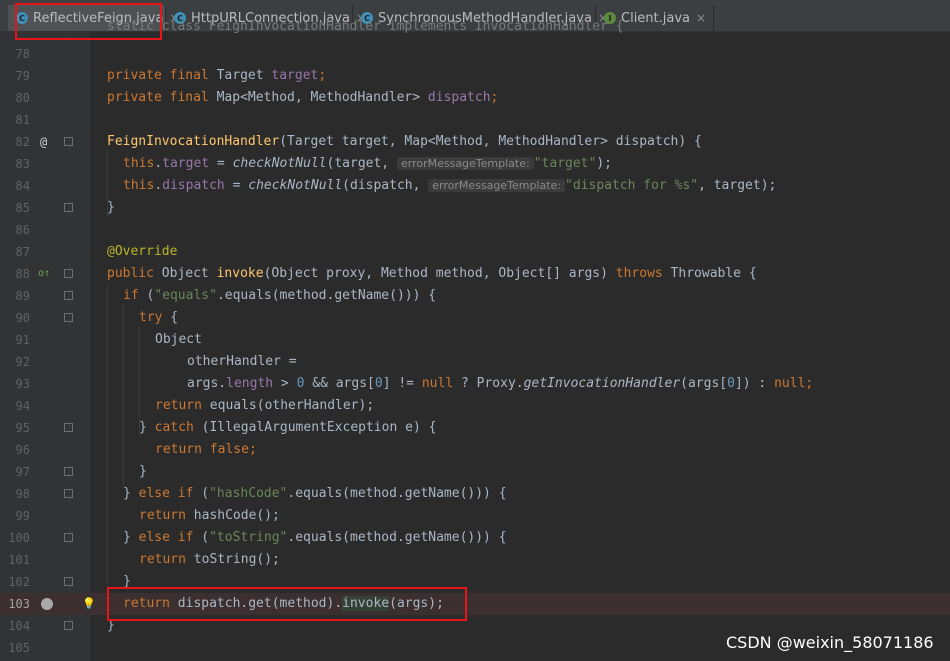 The width and height of the screenshot is (950, 661). What do you see at coordinates (209, 560) in the screenshot?
I see `code-text: return toString();` at bounding box center [209, 560].